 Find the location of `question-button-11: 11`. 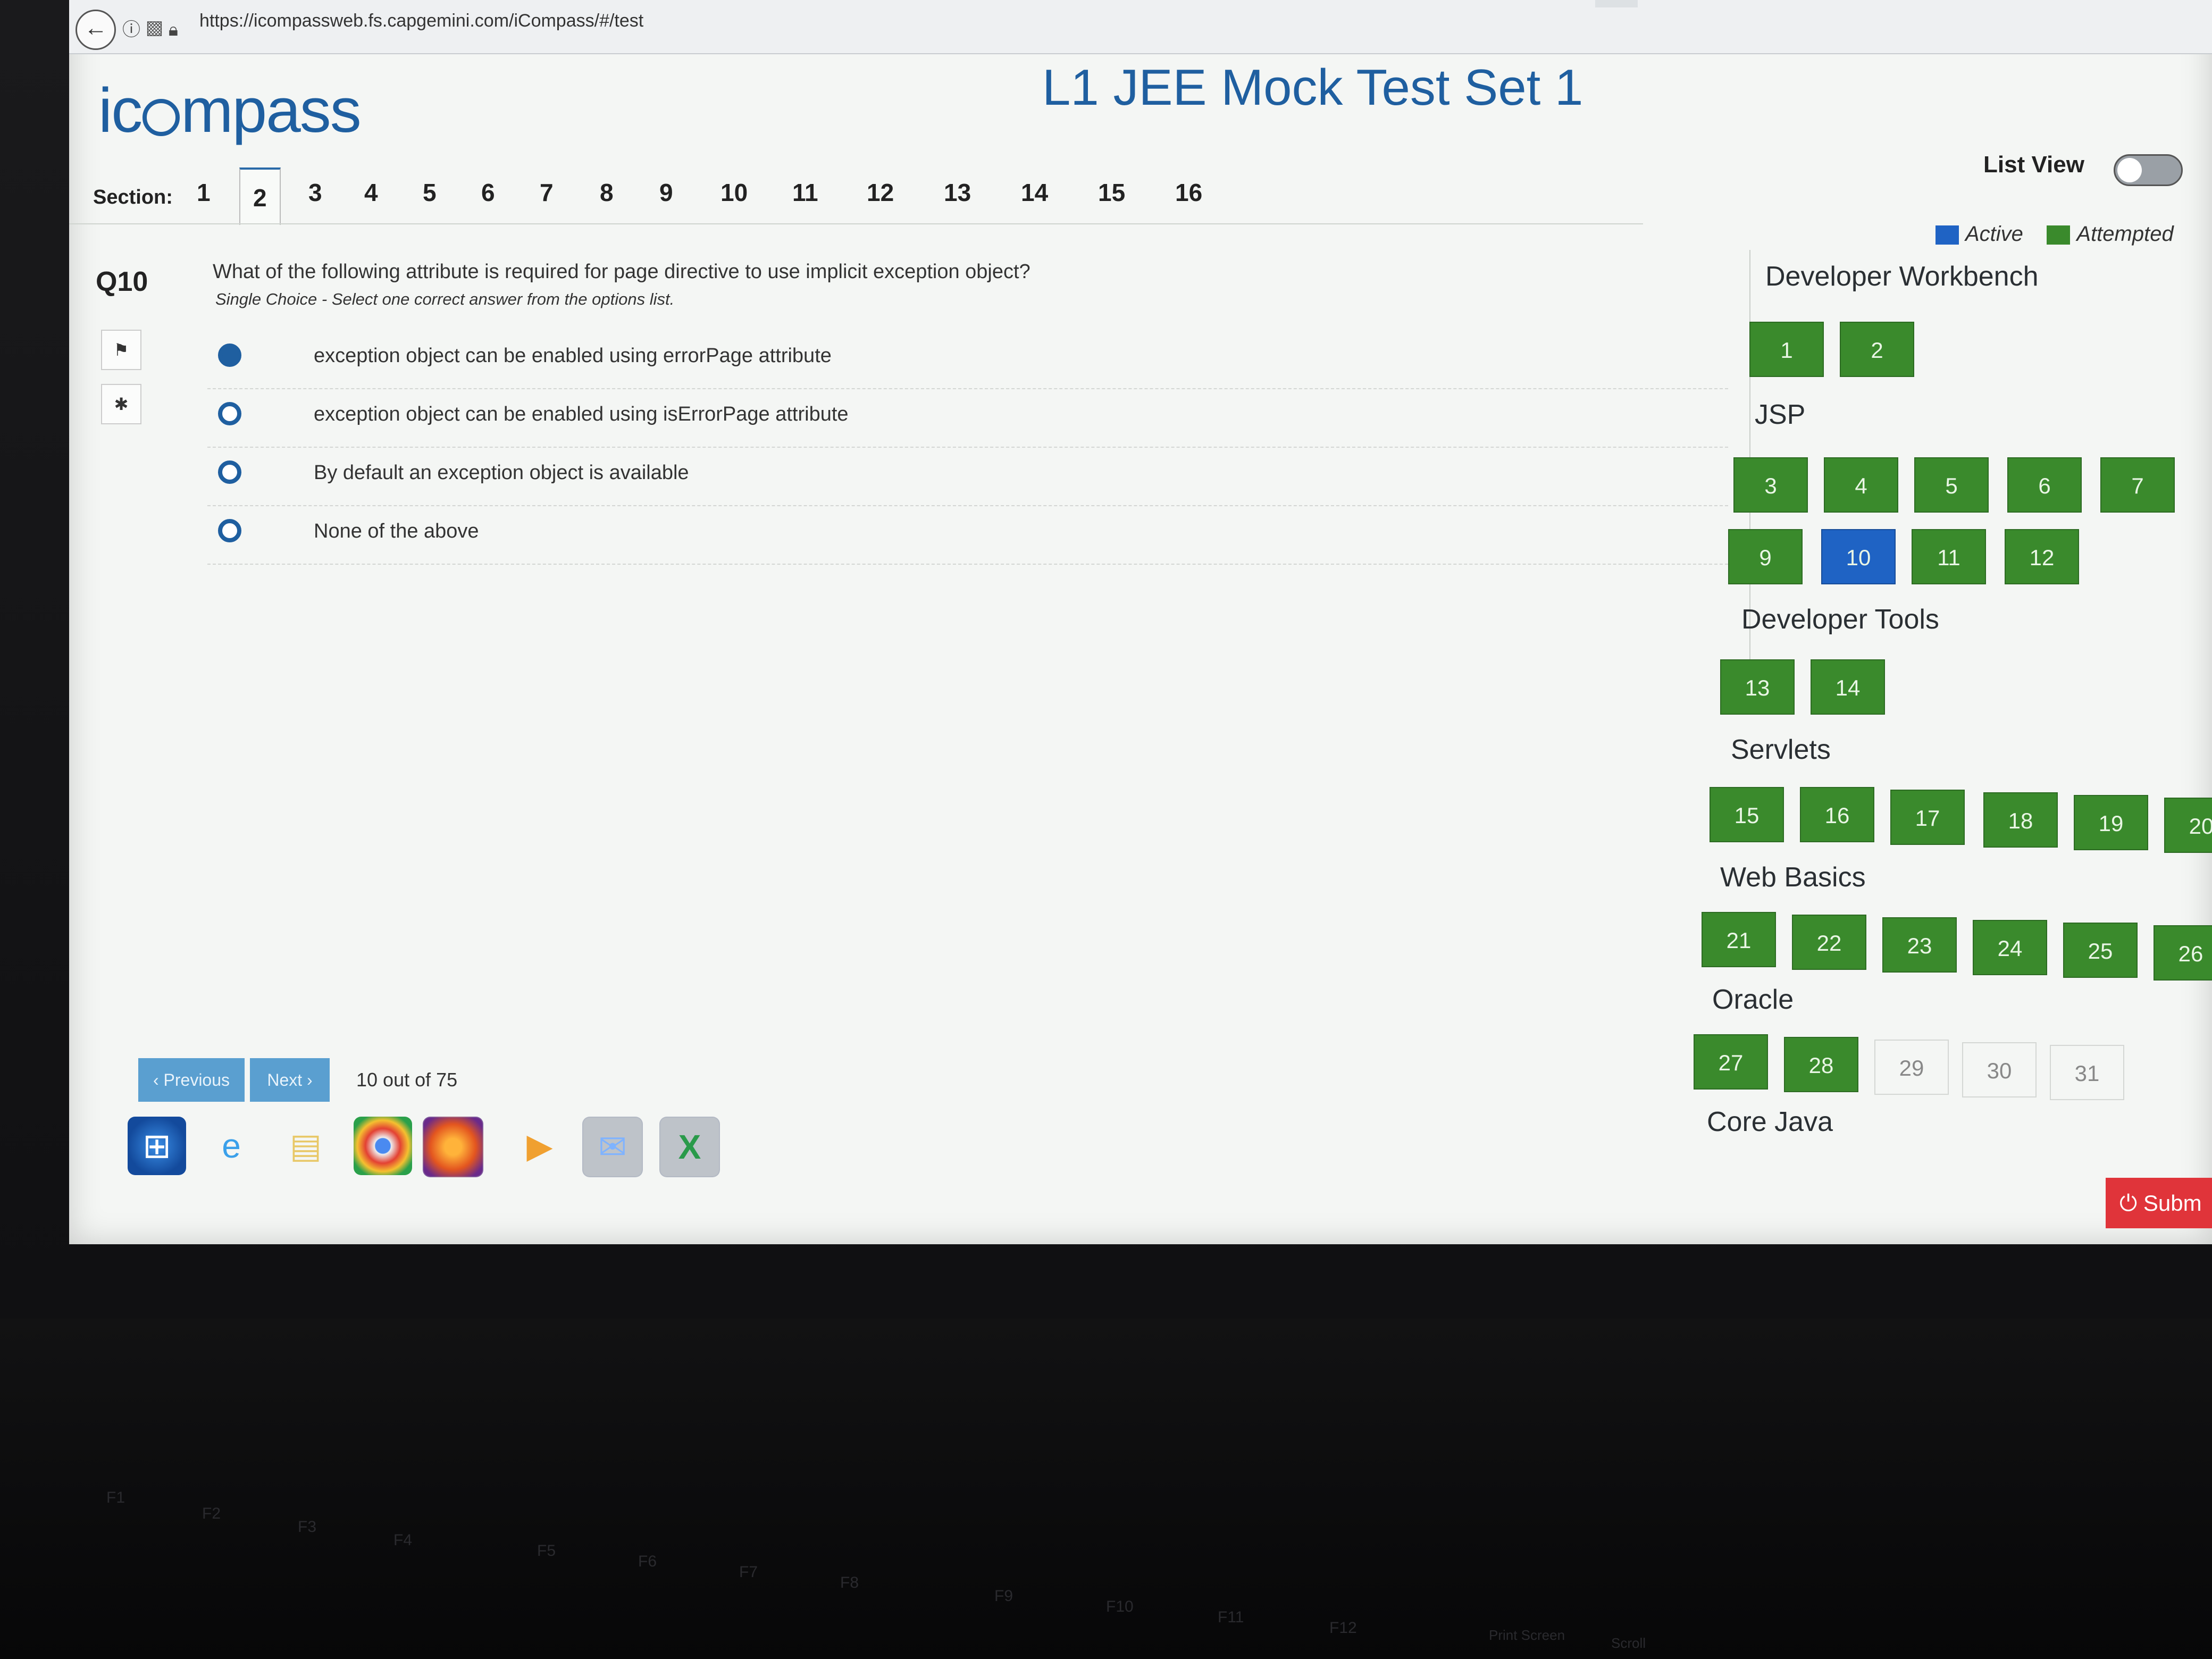

question-button-11: 11 is located at coordinates (1949, 556).